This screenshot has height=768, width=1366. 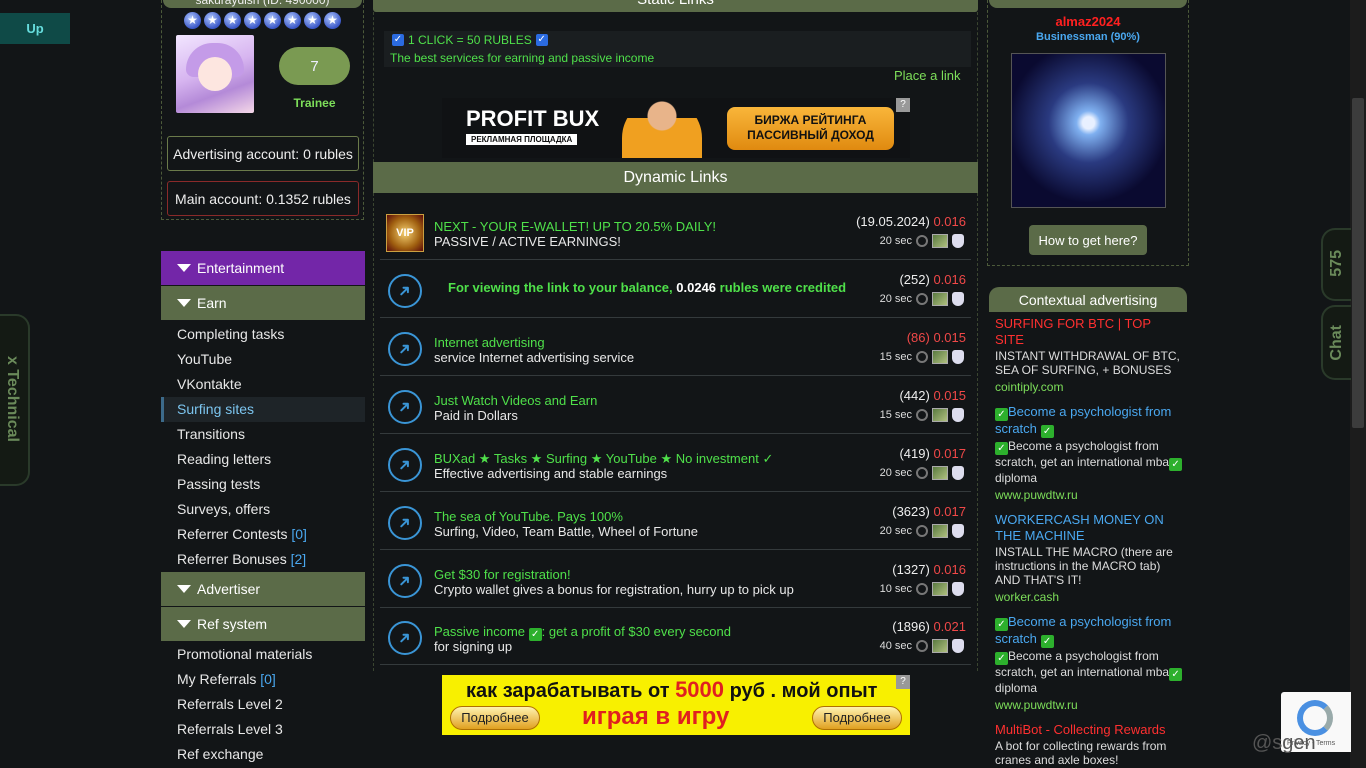 What do you see at coordinates (263, 198) in the screenshot?
I see `main-account: Main account: 0.1352 rubles` at bounding box center [263, 198].